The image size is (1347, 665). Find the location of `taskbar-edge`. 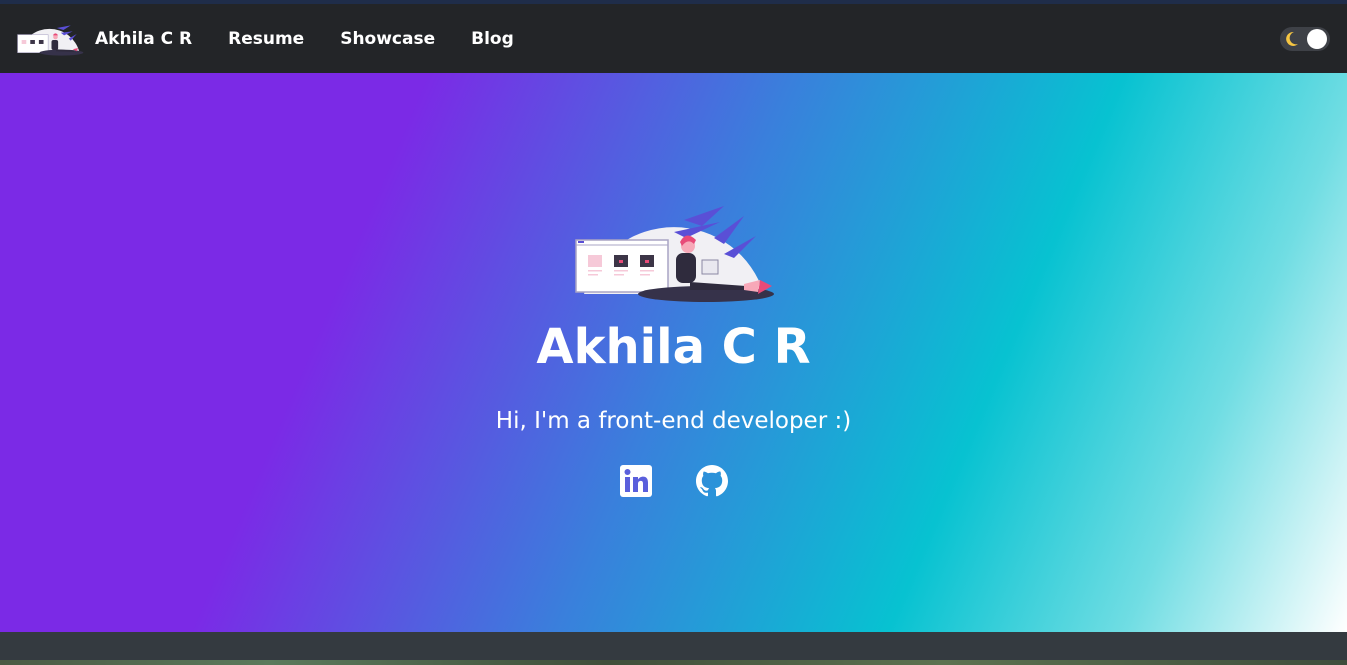

taskbar-edge is located at coordinates (673, 662).